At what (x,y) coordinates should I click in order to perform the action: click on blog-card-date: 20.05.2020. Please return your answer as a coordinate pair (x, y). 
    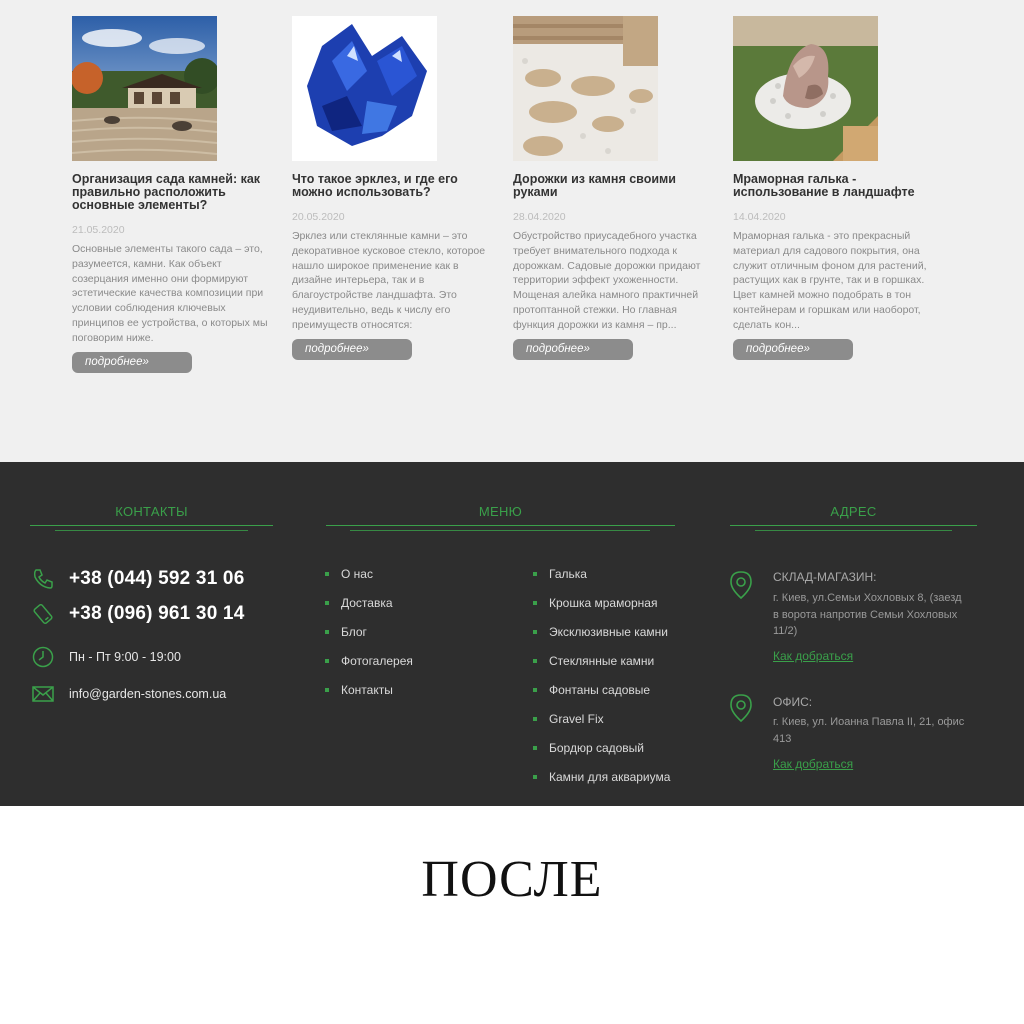
    Looking at the image, I should click on (318, 217).